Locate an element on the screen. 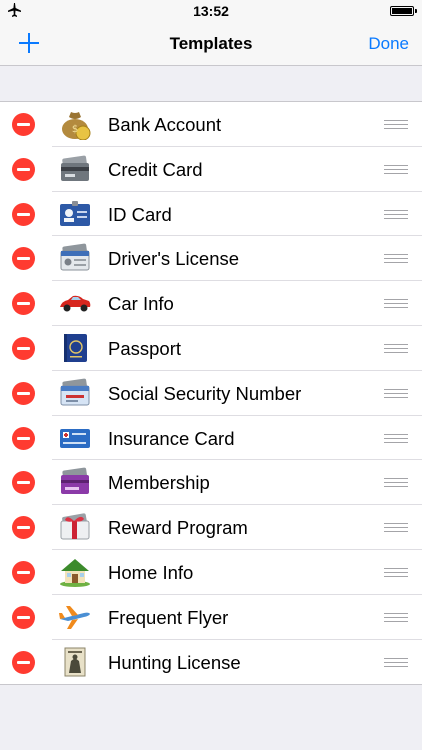  credit-card-icon is located at coordinates (75, 169).